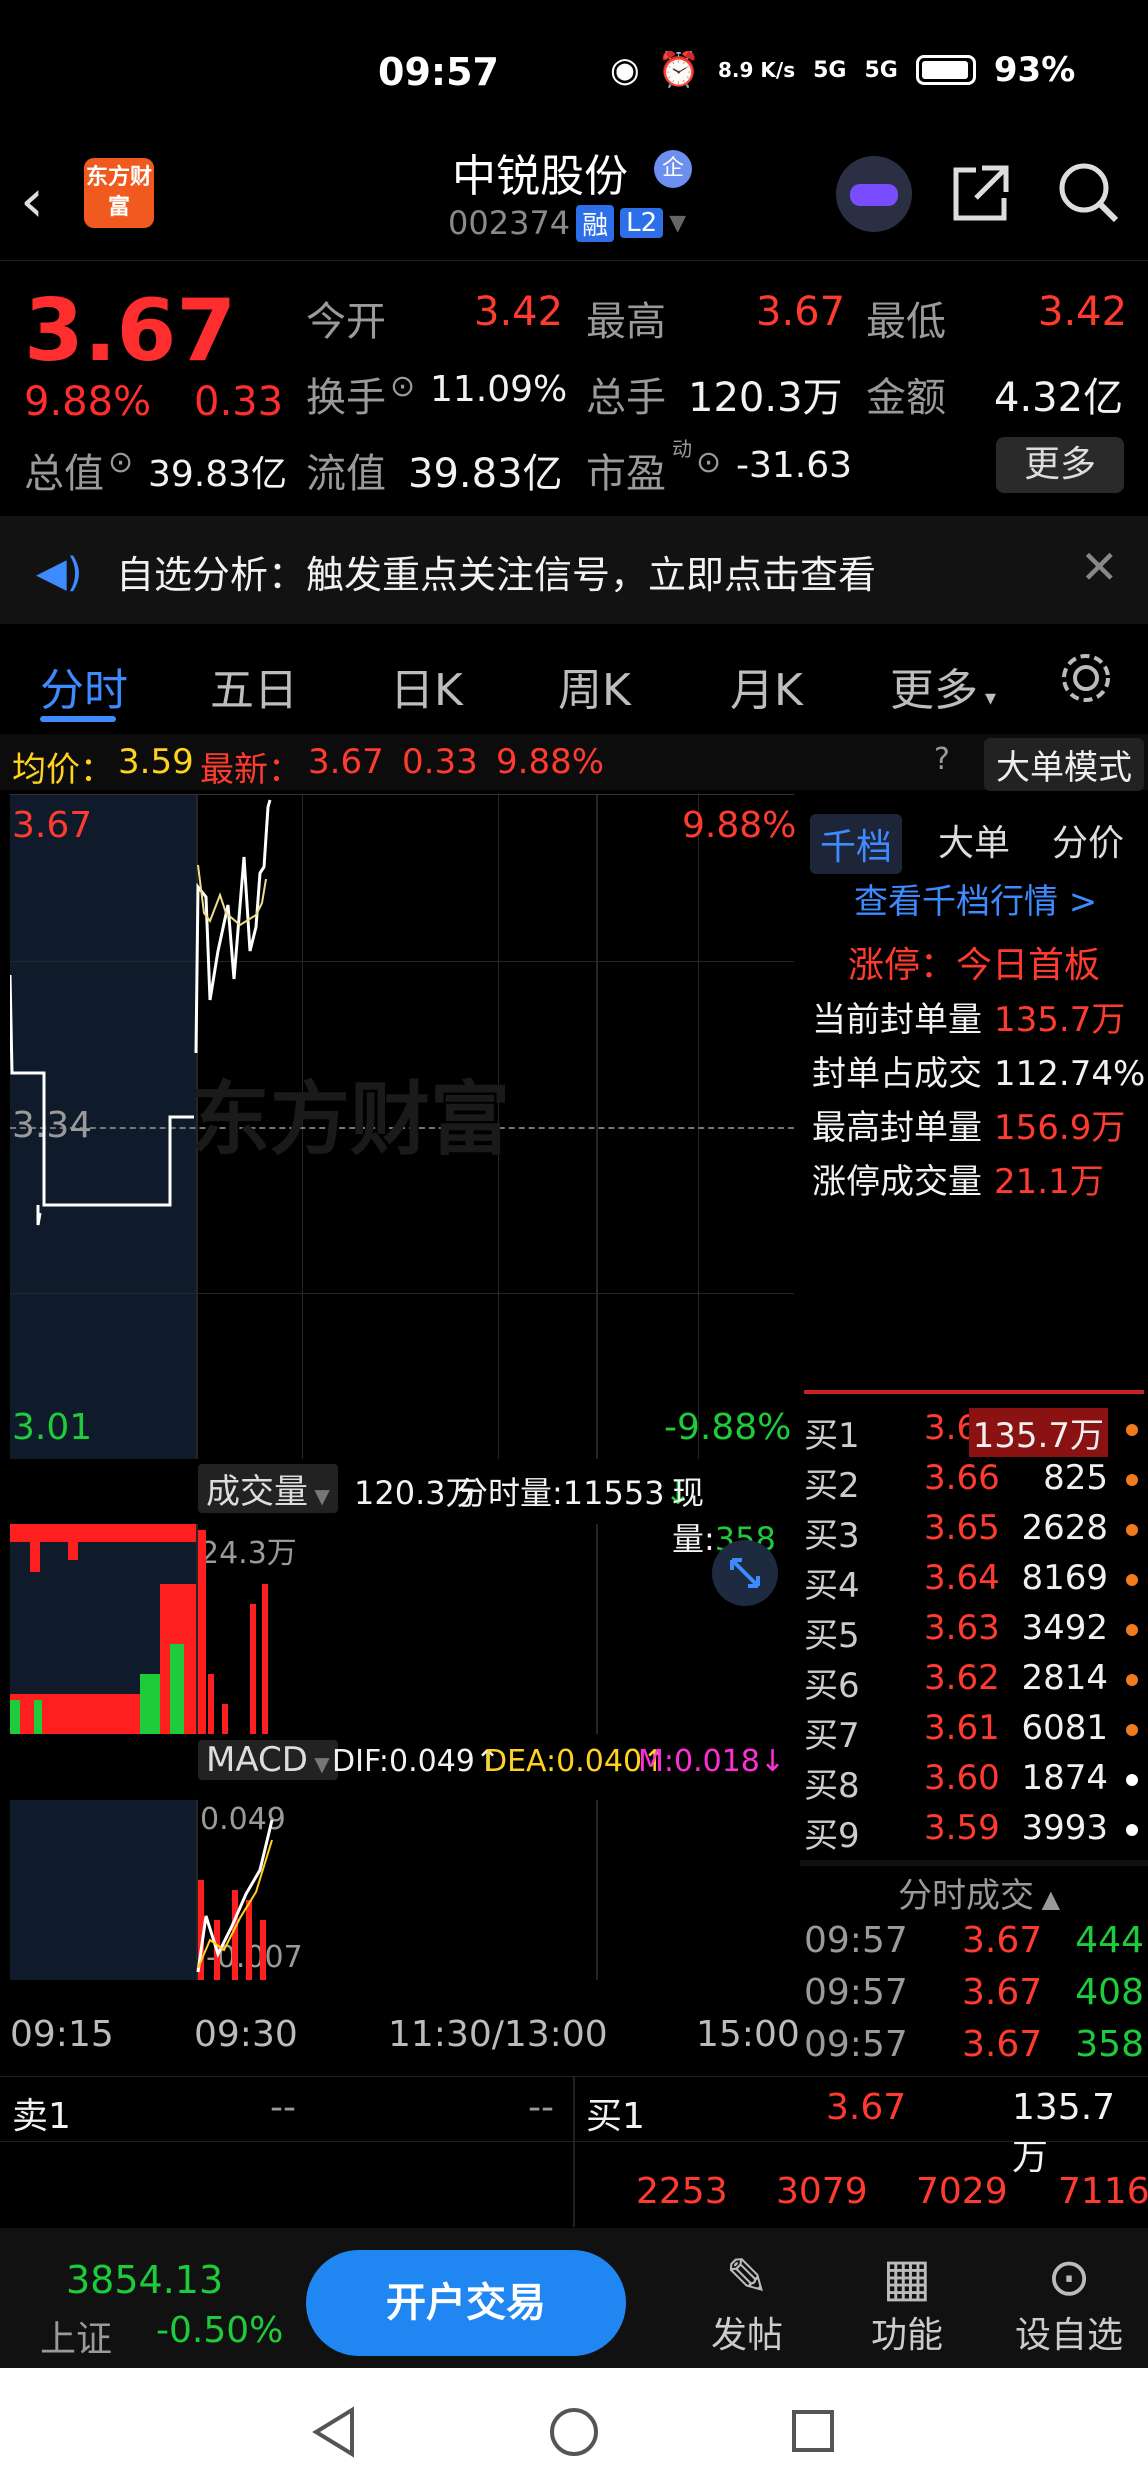 The width and height of the screenshot is (1148, 2492). What do you see at coordinates (1088, 840) in the screenshot?
I see `tab-price-dist: 分价` at bounding box center [1088, 840].